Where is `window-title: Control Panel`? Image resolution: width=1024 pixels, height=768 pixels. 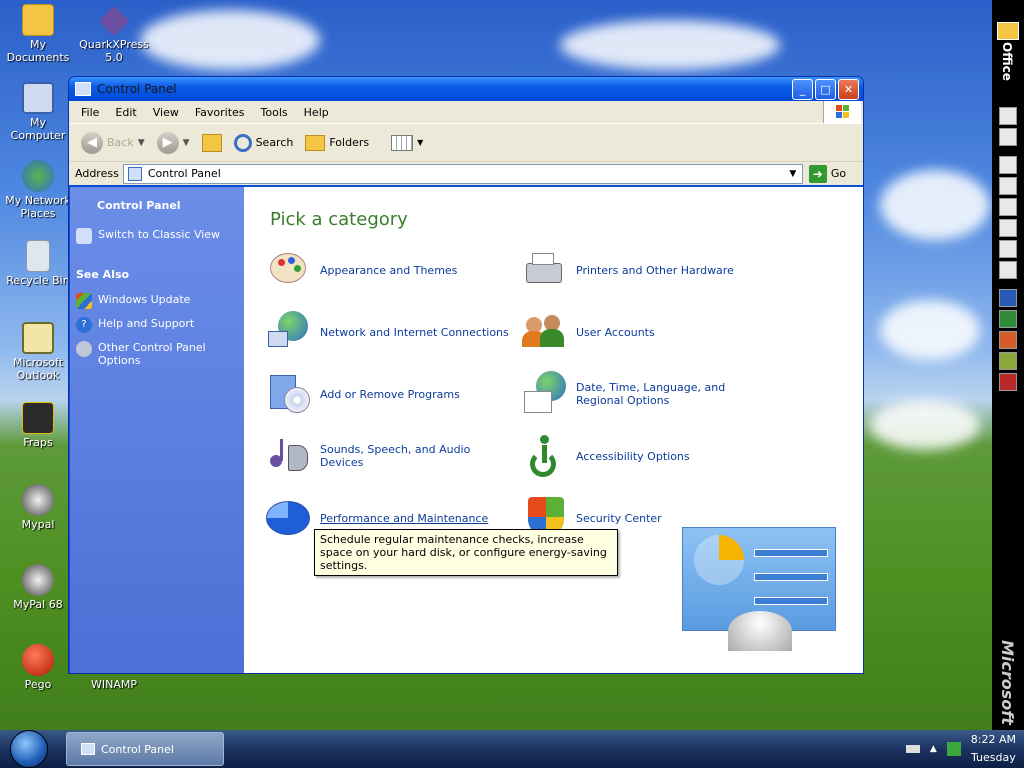
window-title: Control Panel is located at coordinates (137, 89).